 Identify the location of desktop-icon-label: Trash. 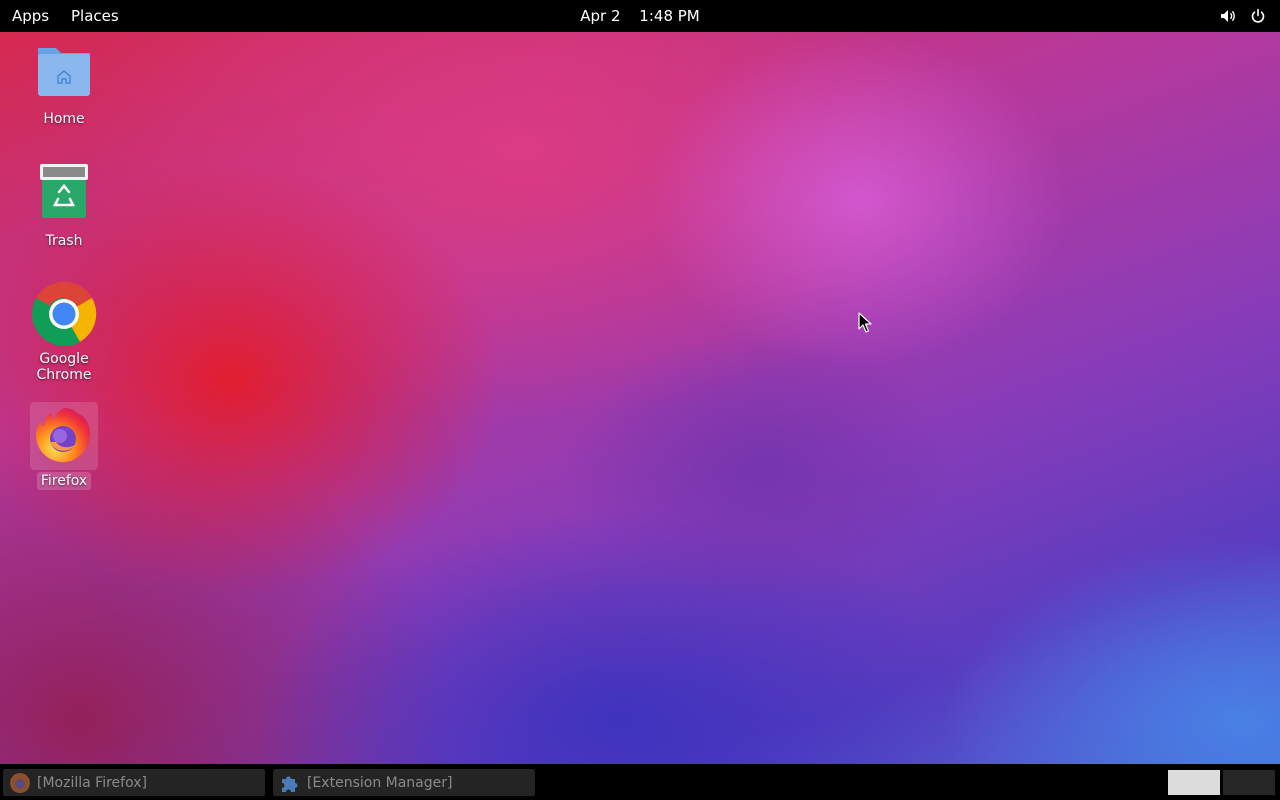
(64, 241).